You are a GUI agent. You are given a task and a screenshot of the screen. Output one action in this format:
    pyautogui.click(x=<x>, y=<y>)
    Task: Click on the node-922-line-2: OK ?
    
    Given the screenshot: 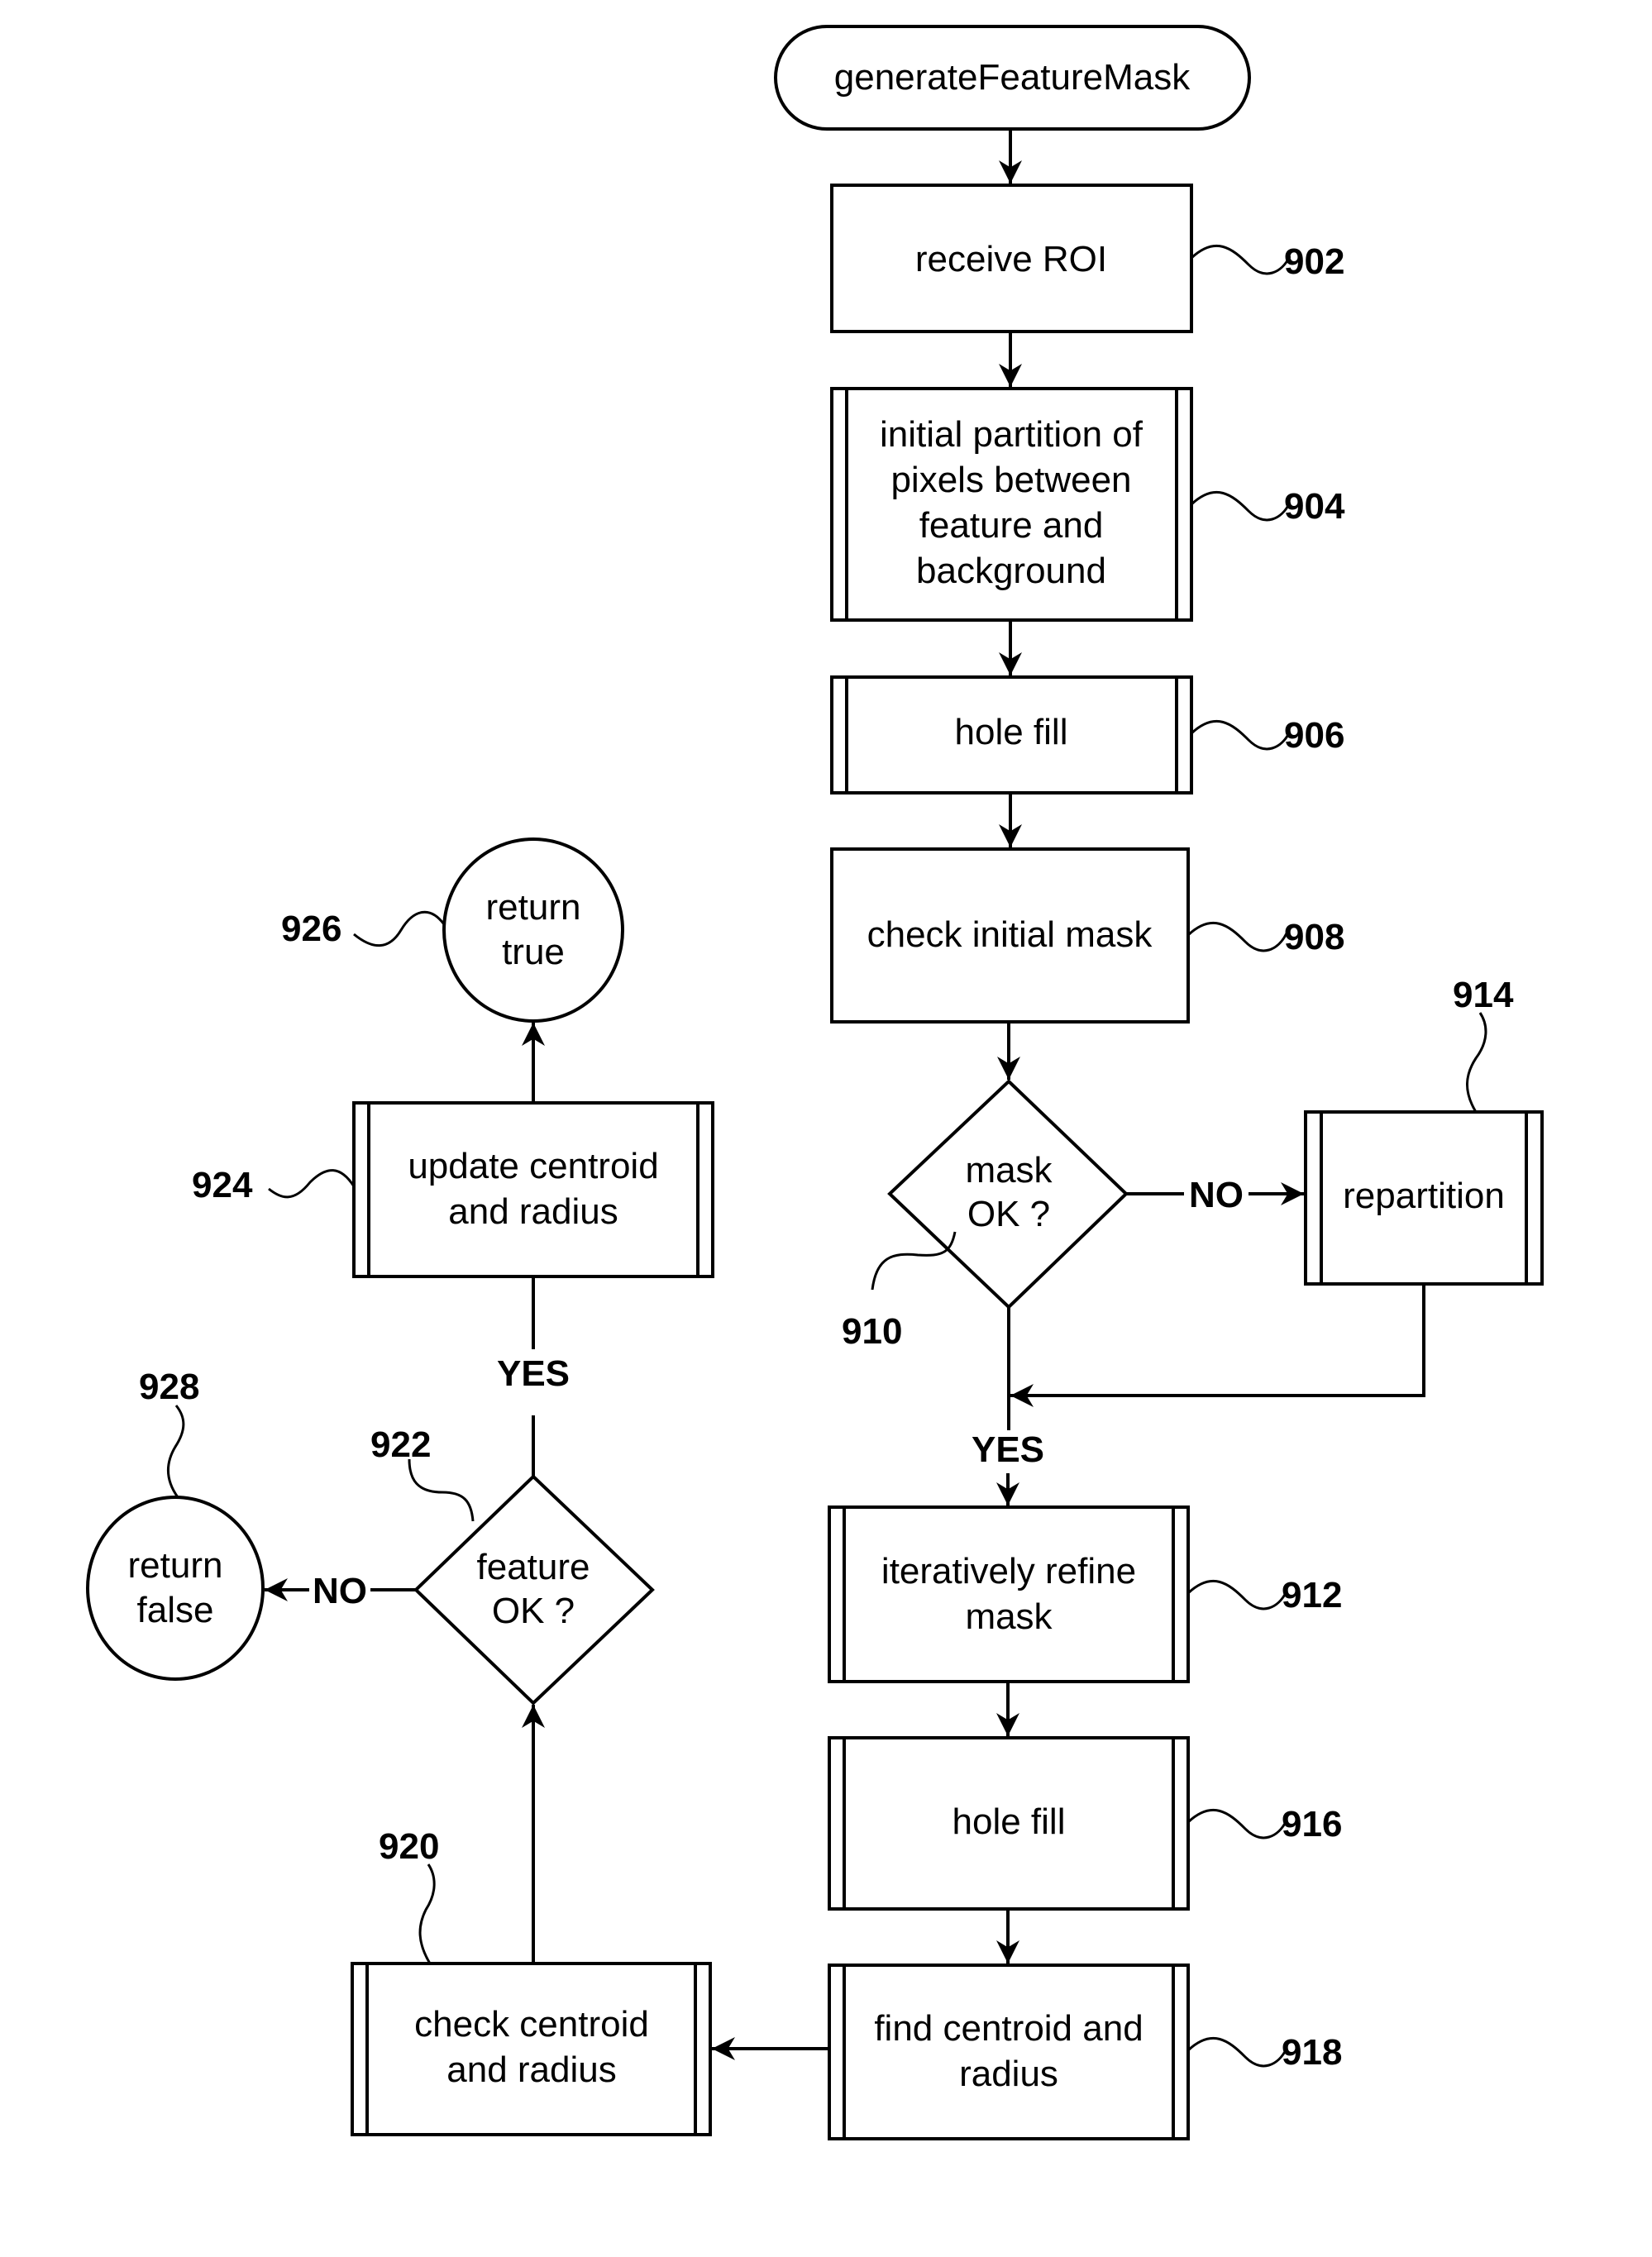 What is the action you would take?
    pyautogui.click(x=533, y=1611)
    